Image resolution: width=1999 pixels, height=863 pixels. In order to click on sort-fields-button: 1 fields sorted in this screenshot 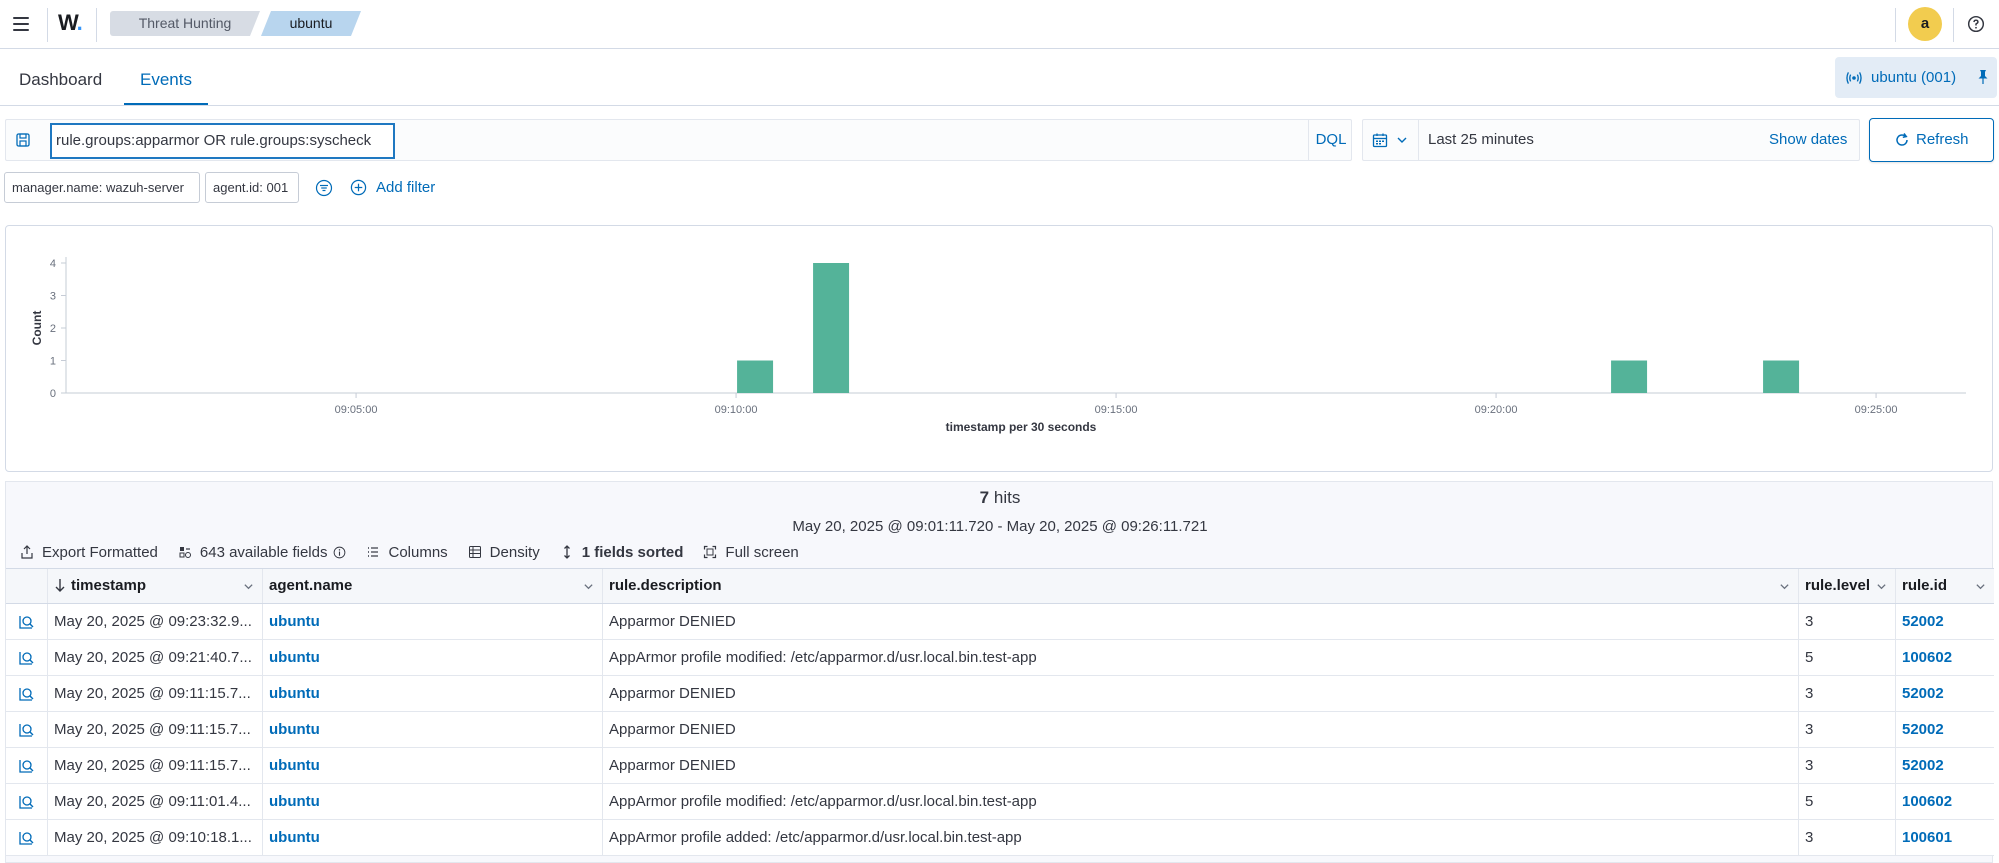, I will do `click(621, 552)`.